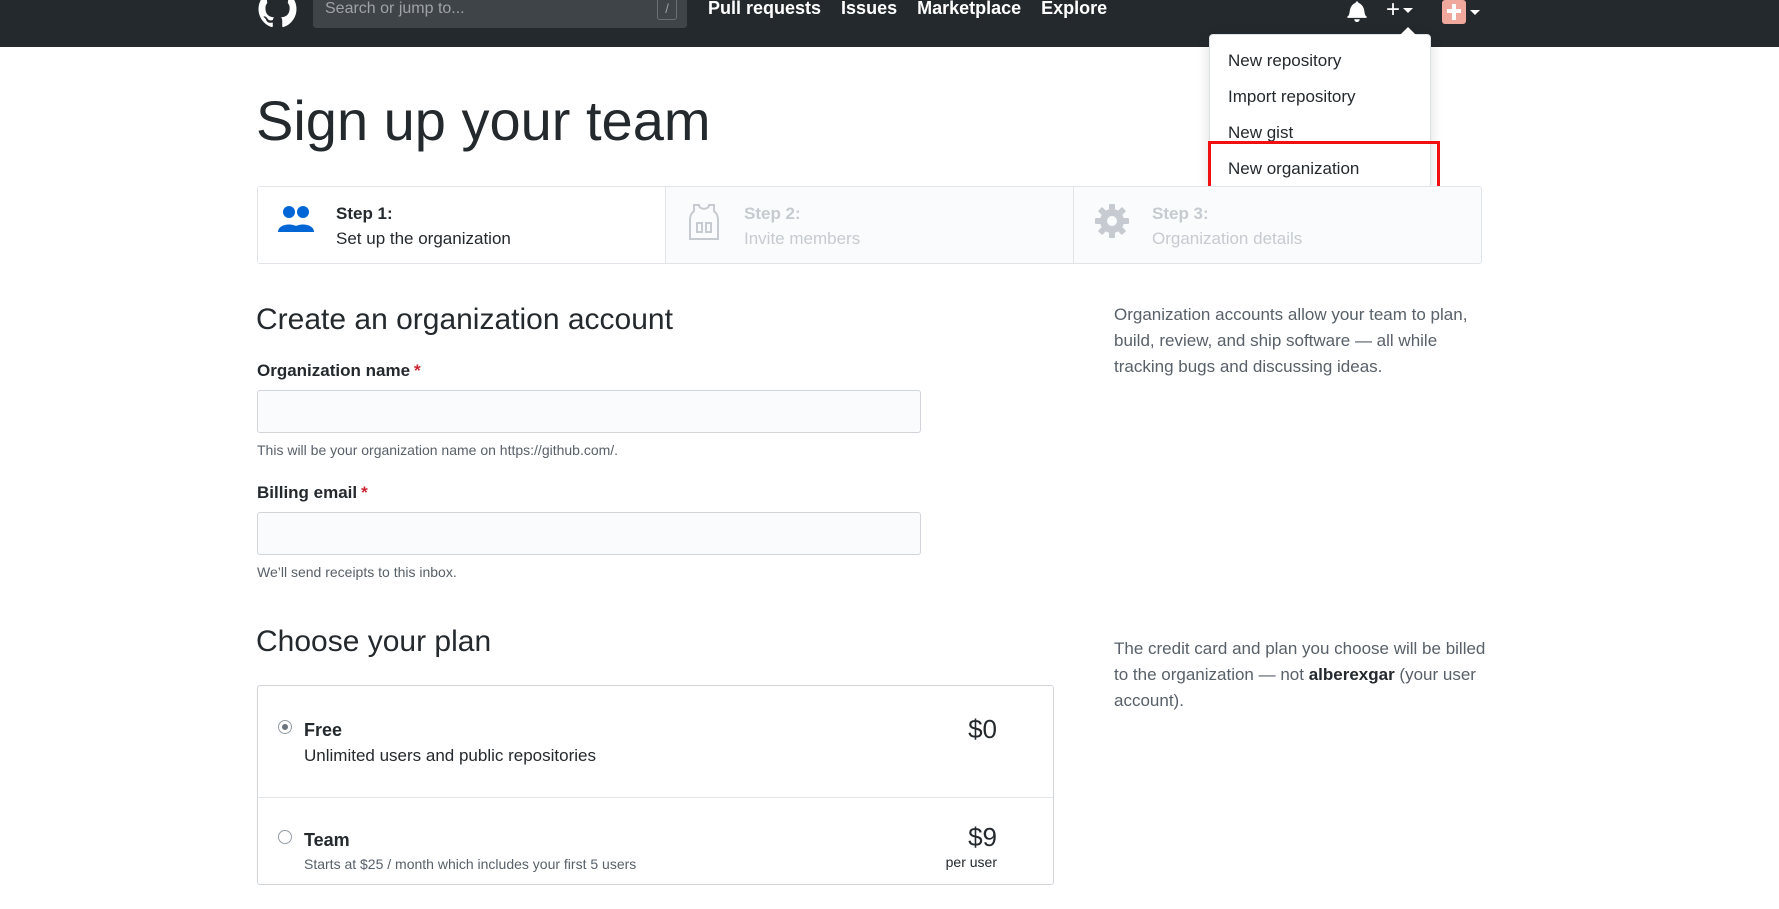  I want to click on billing-email-label-text: Billing email, so click(307, 492).